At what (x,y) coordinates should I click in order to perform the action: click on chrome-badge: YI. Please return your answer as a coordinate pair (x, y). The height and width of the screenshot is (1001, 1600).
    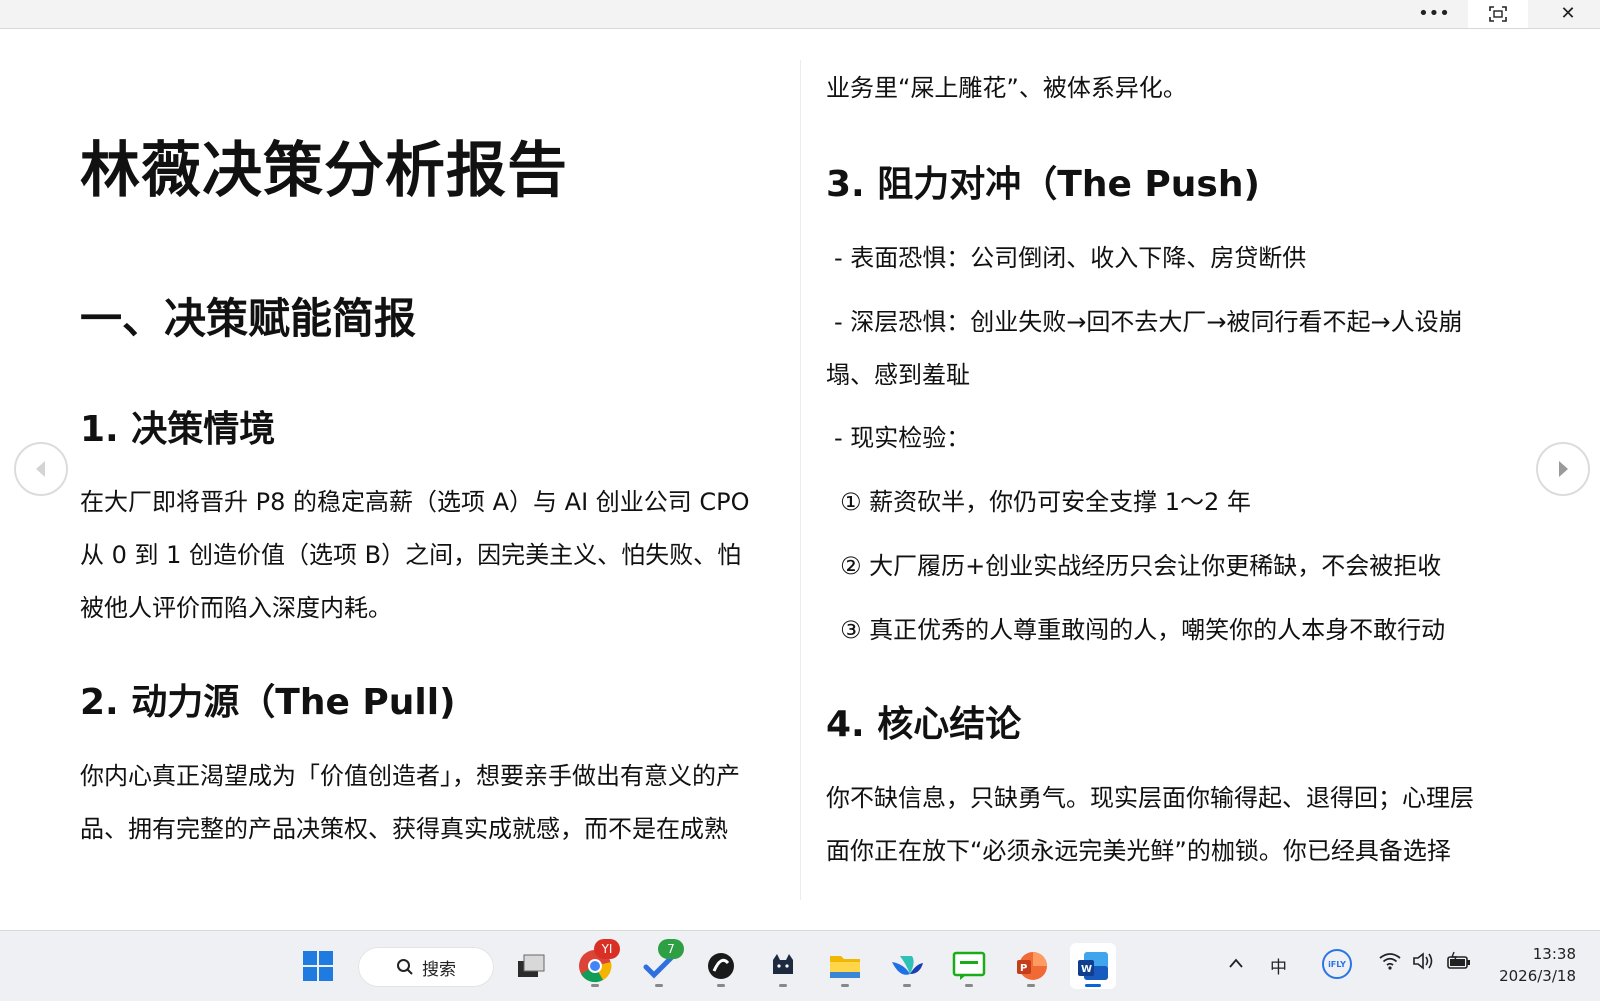
    Looking at the image, I should click on (607, 949).